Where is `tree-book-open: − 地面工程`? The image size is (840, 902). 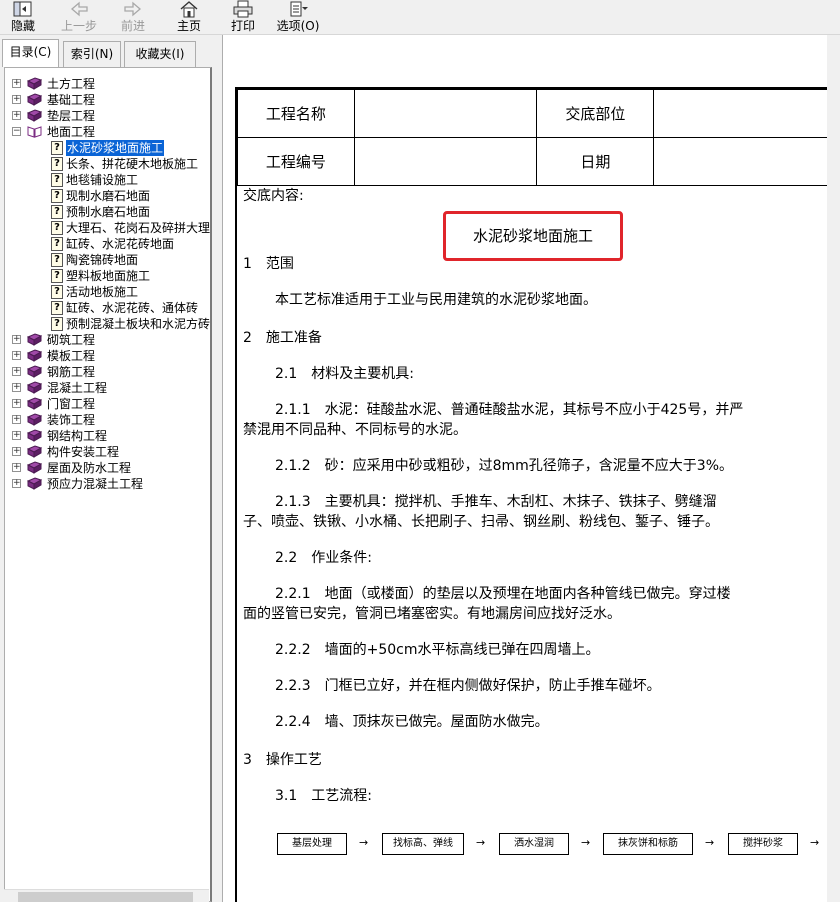
tree-book-open: − 地面工程 is located at coordinates (107, 132).